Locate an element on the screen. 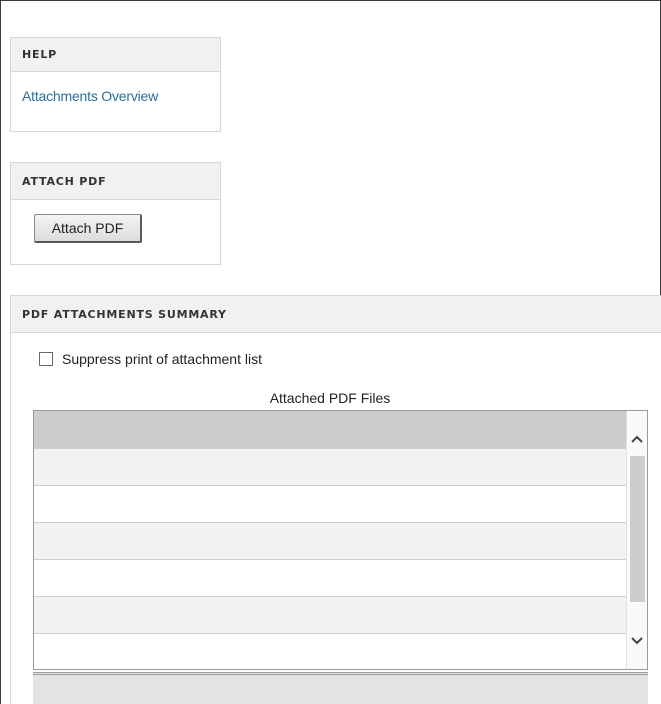 This screenshot has height=704, width=661. attached-files-caption: Attached PDF Files is located at coordinates (330, 398).